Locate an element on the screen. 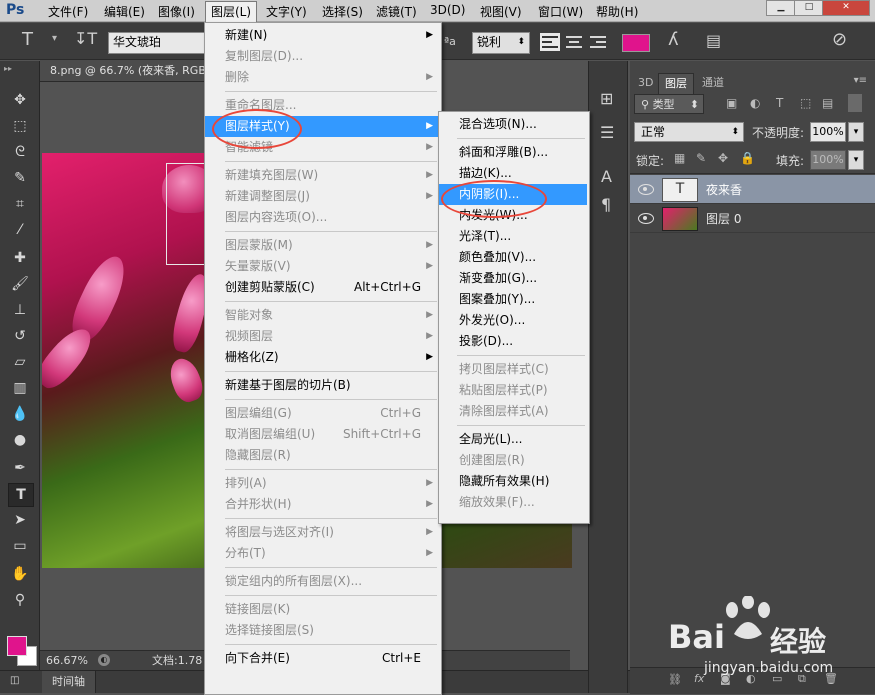  menu-item: 合并形状(H) ▶ is located at coordinates (322, 504).